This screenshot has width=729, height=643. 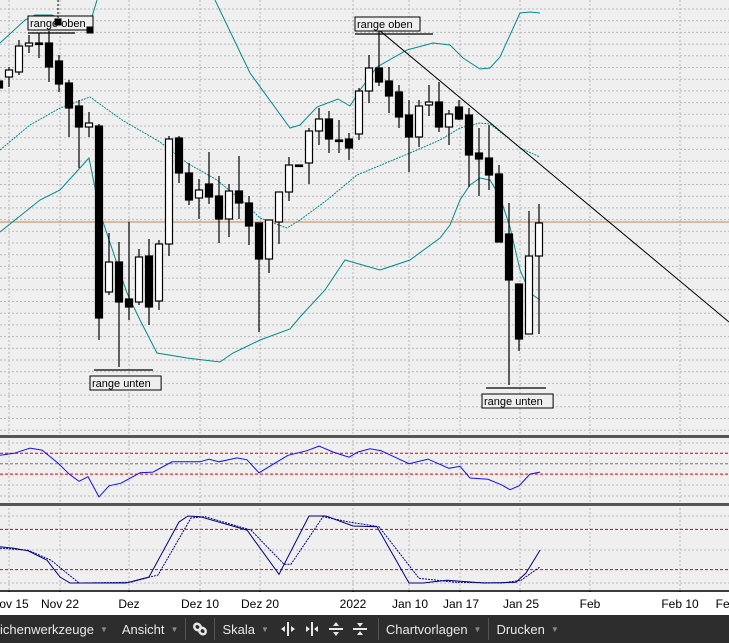 I want to click on x-tick-label: Dez 10, so click(x=200, y=604).